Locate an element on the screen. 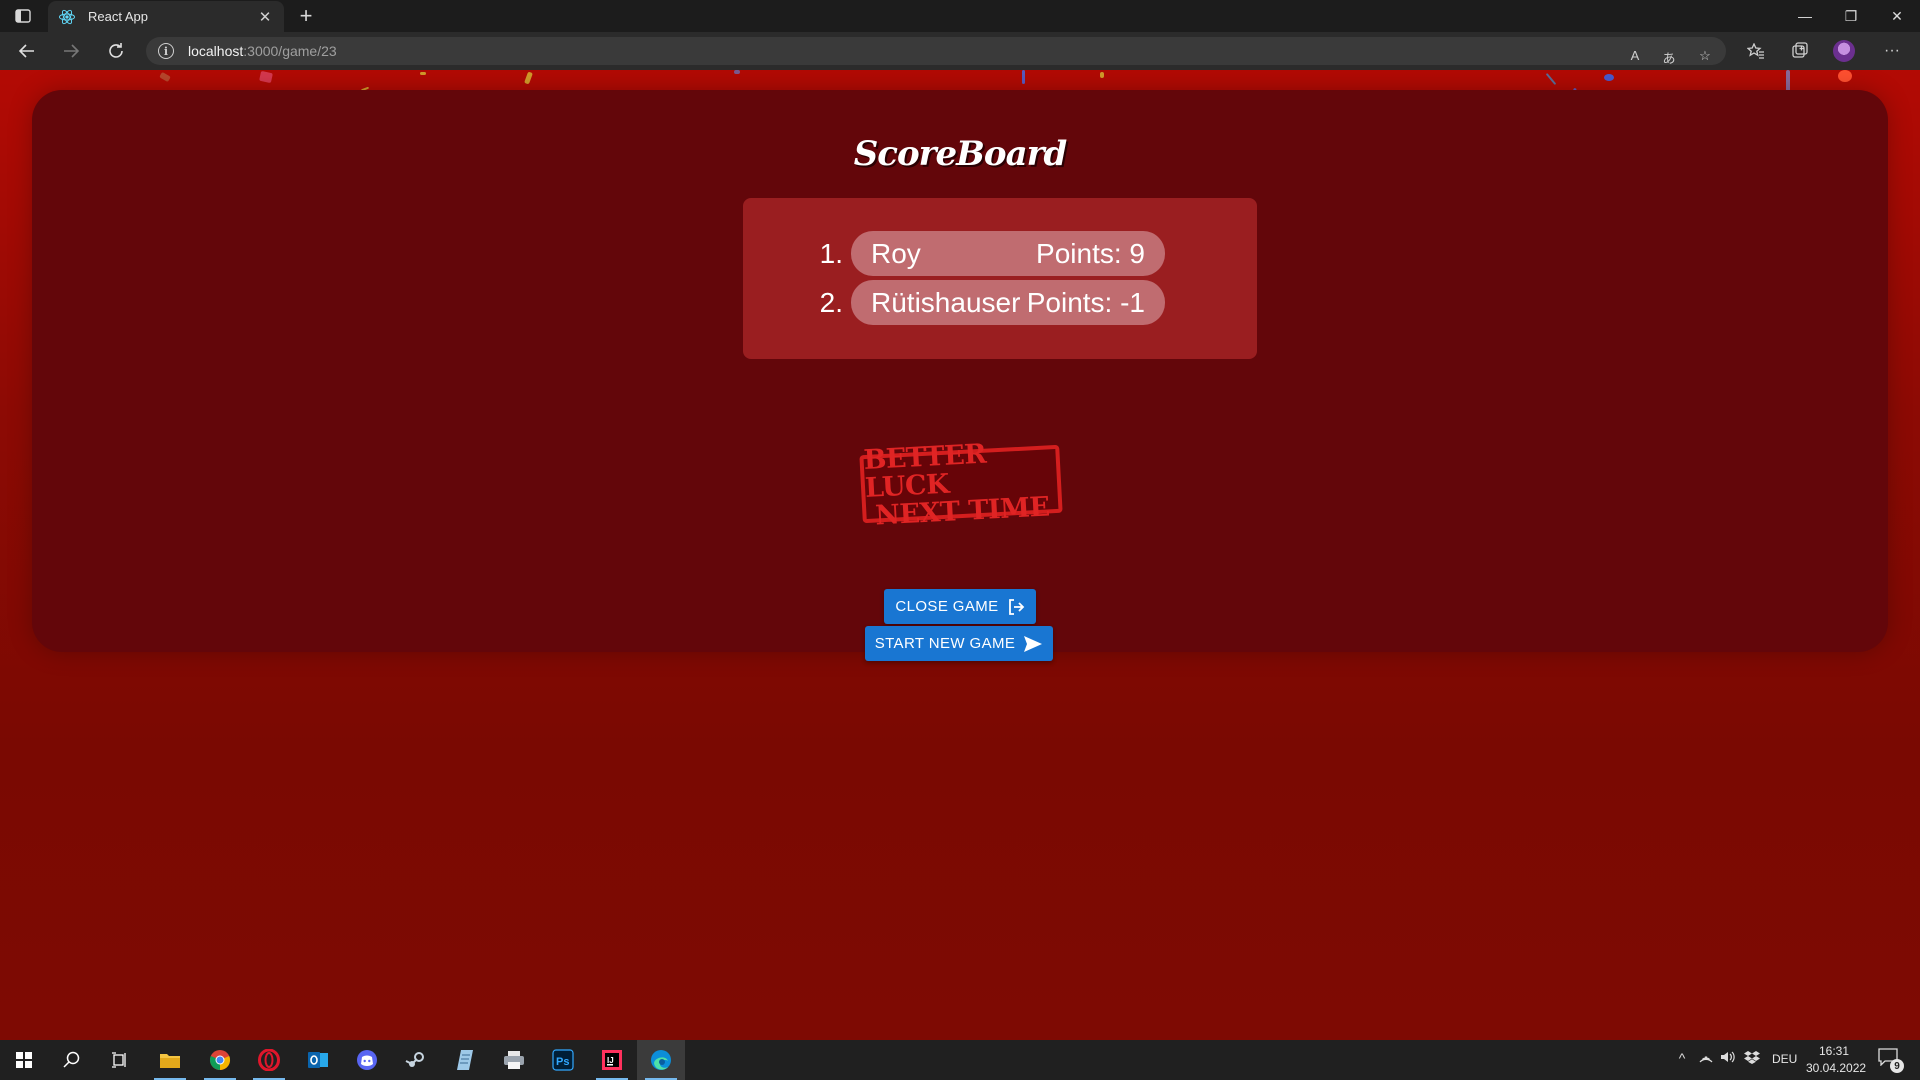  new-tab-button: + is located at coordinates (306, 16).